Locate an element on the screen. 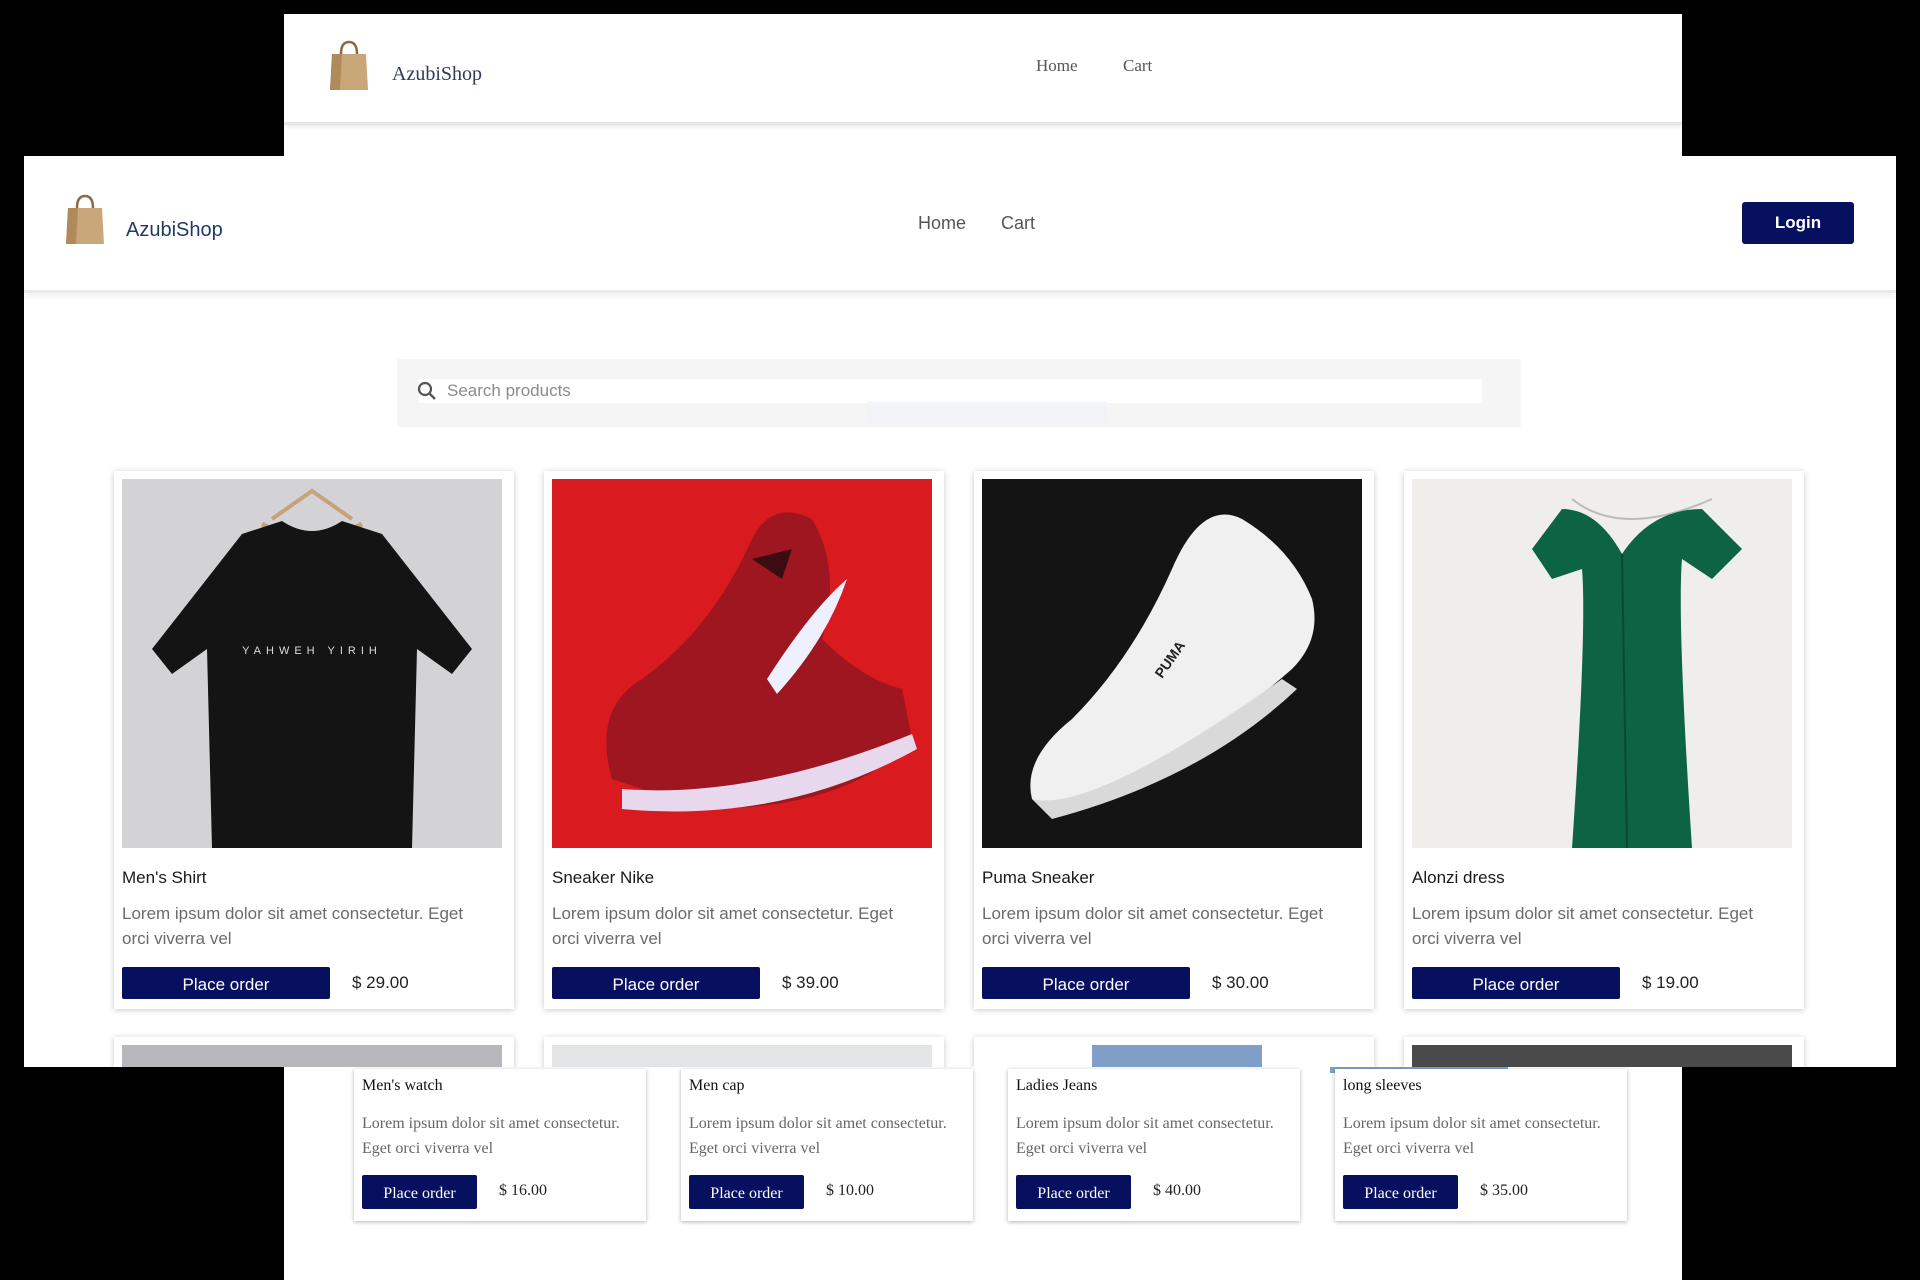 The image size is (1920, 1280). product-price: $ 30.00 is located at coordinates (1240, 982).